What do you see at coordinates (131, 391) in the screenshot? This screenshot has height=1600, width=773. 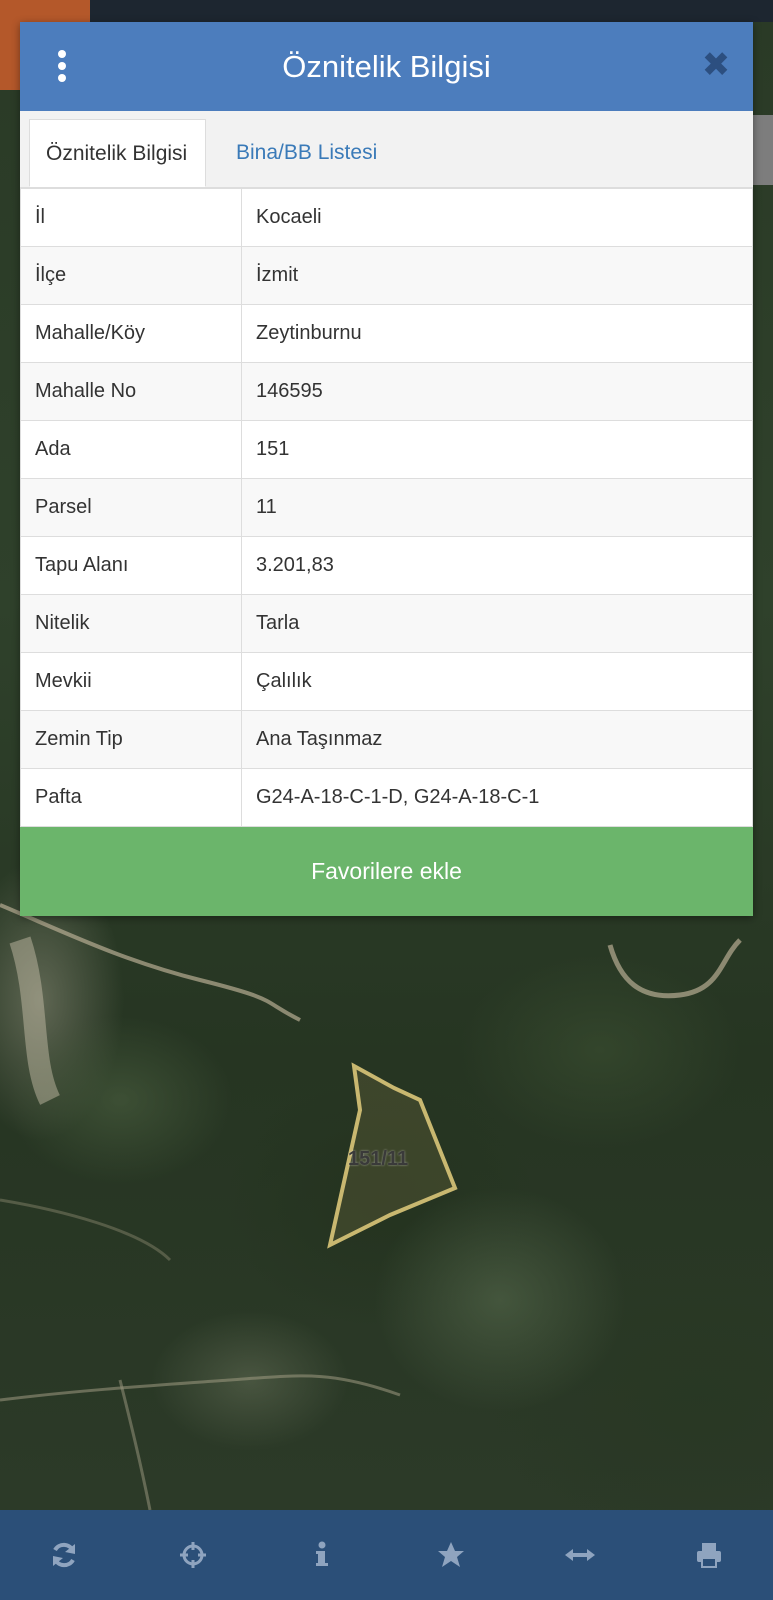 I see `row-key: Mahalle No` at bounding box center [131, 391].